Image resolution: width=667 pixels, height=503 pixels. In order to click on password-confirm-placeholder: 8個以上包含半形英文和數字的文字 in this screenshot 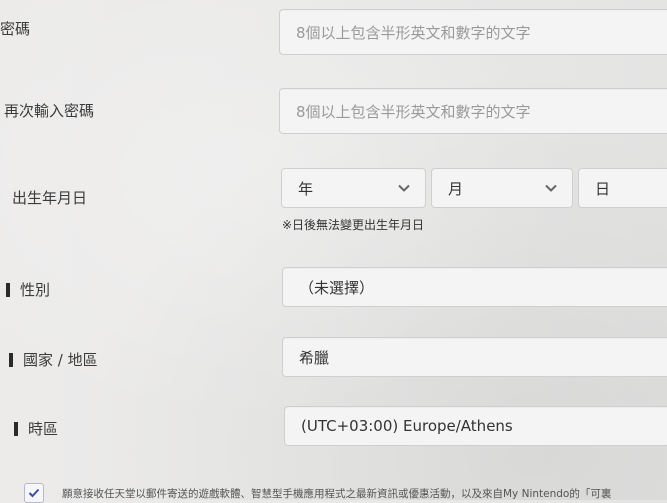, I will do `click(413, 111)`.